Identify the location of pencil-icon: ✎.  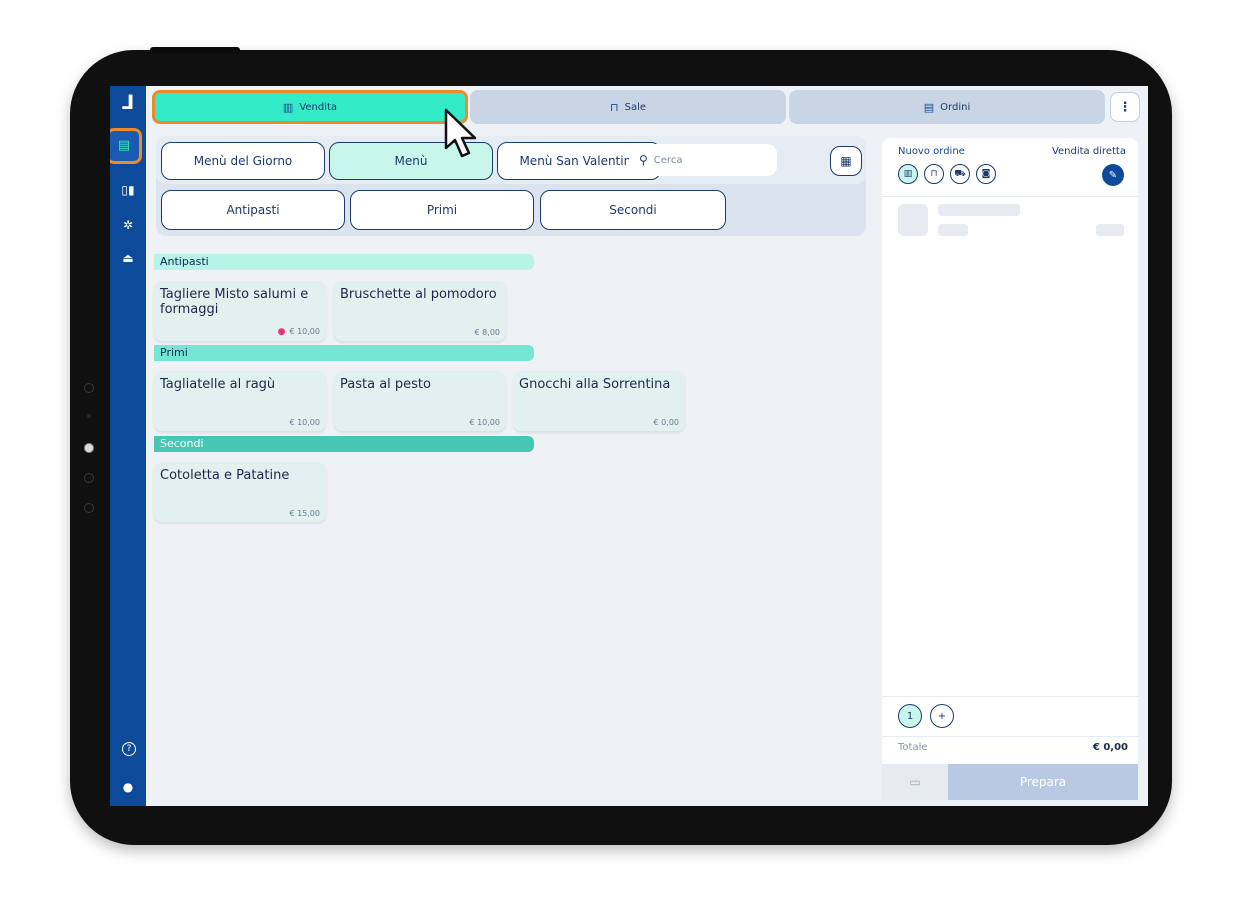
(1113, 175).